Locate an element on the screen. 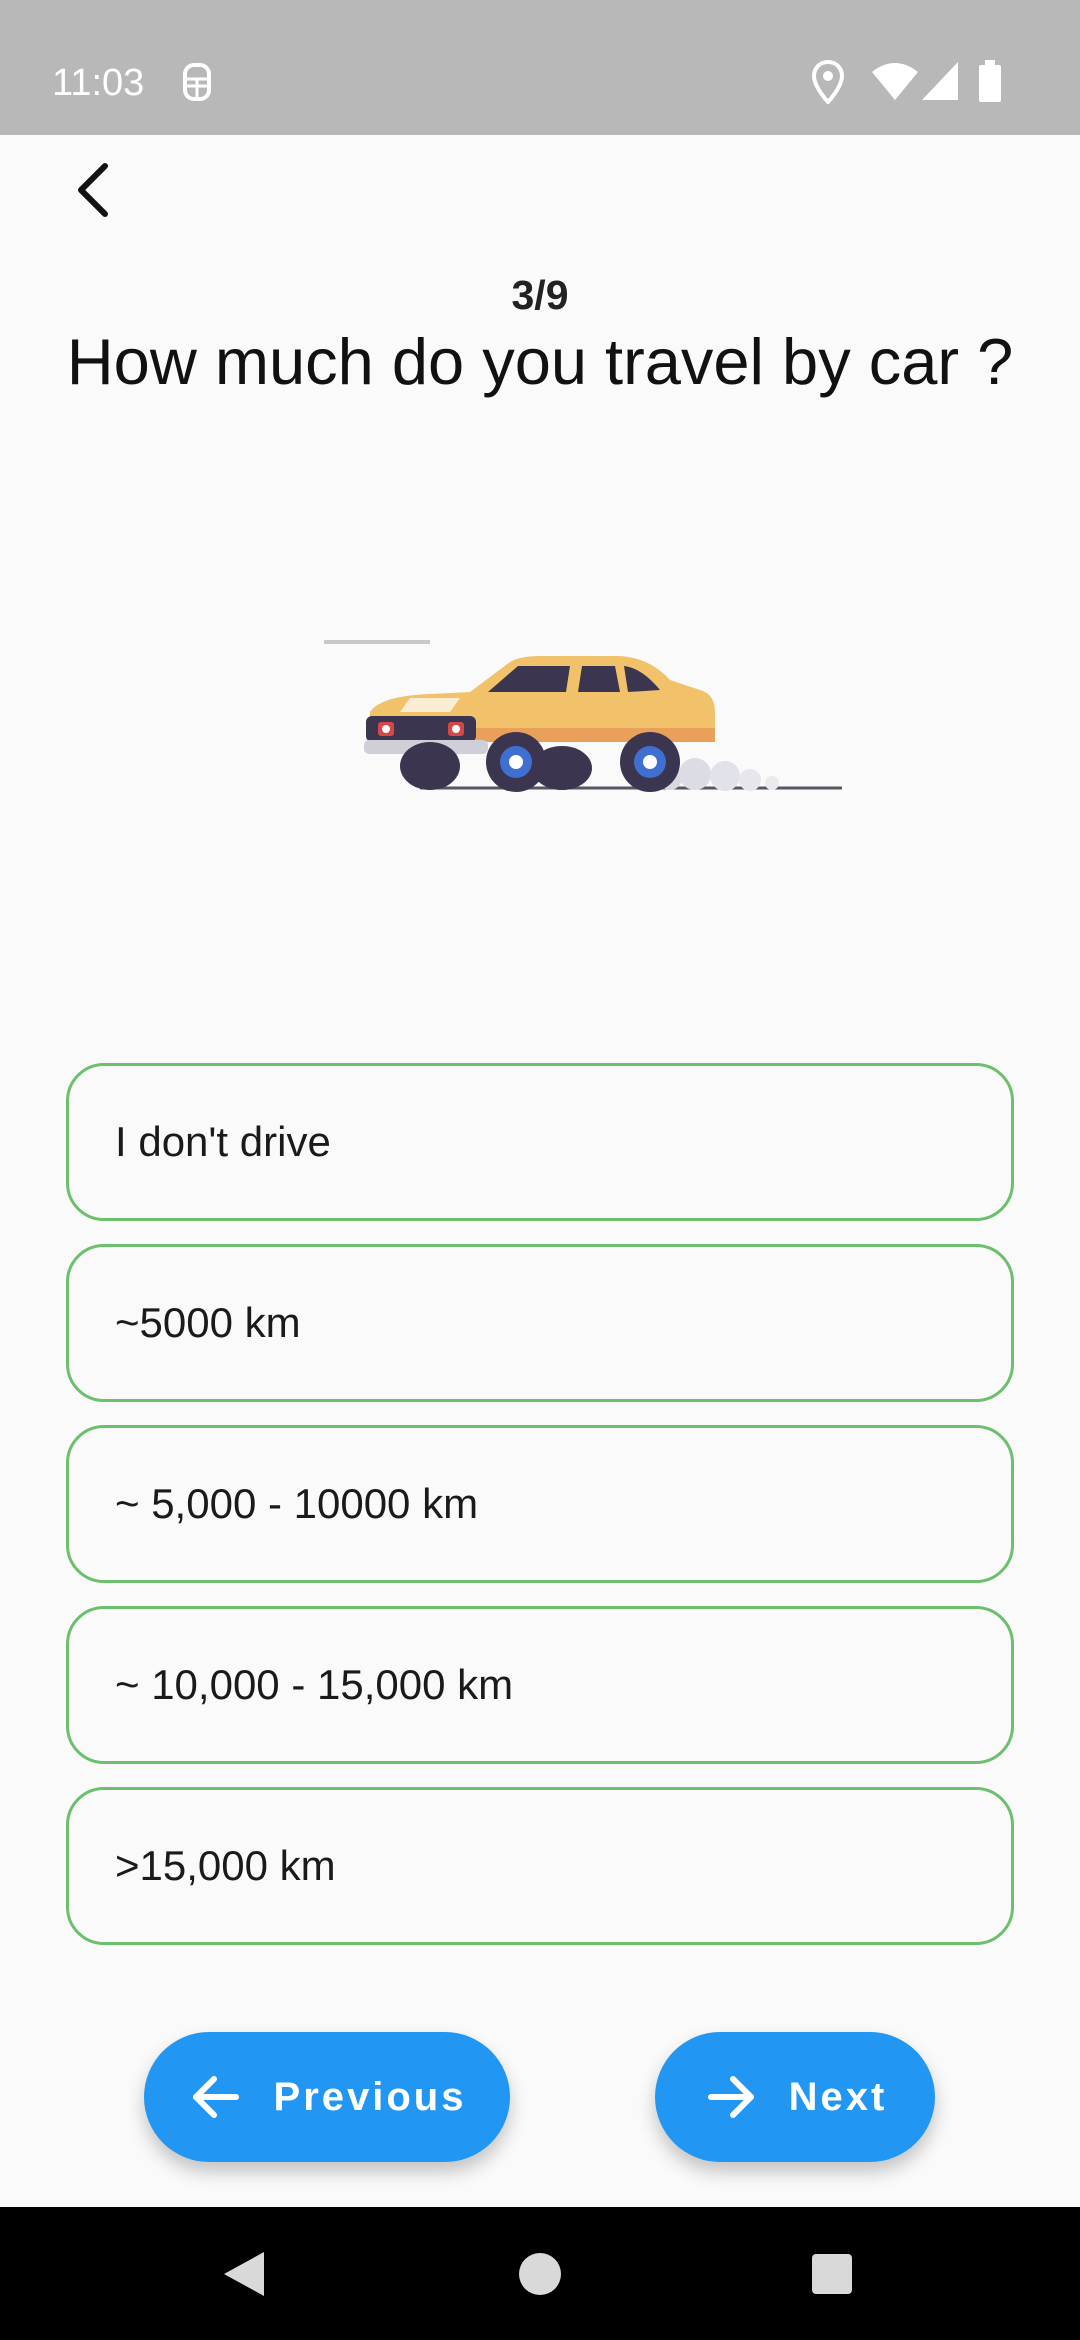 The width and height of the screenshot is (1080, 2340). previous-button: Previous is located at coordinates (327, 2097).